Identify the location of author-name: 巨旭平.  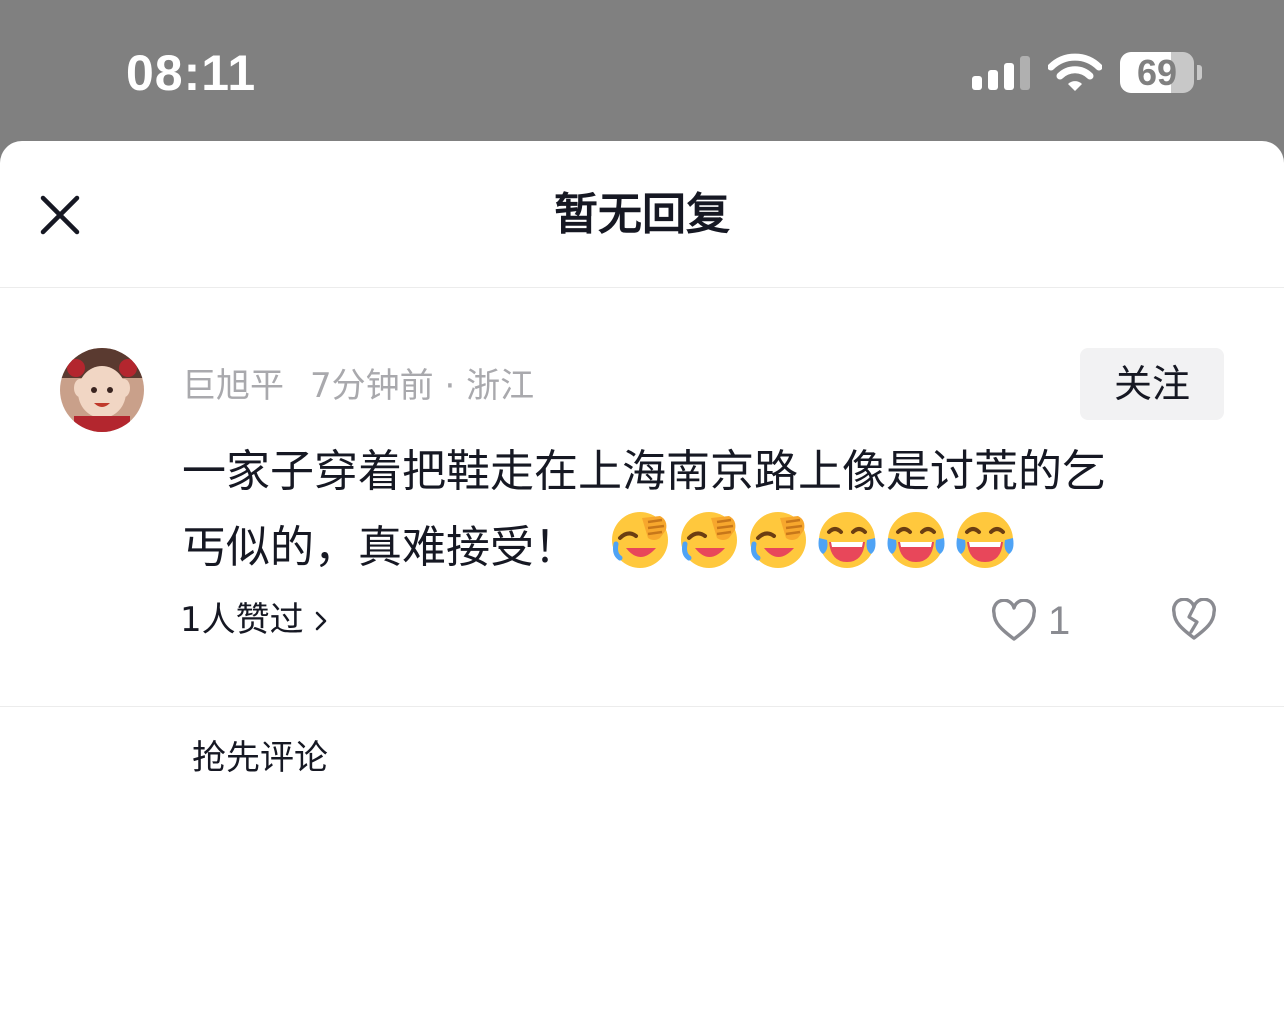
(233, 386).